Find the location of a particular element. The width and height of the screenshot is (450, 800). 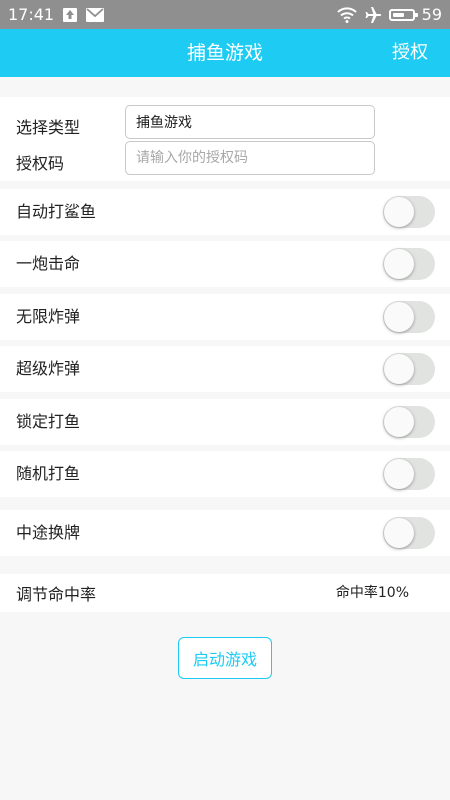

toggle-row-random-fish: 随机打鱼 is located at coordinates (225, 474).